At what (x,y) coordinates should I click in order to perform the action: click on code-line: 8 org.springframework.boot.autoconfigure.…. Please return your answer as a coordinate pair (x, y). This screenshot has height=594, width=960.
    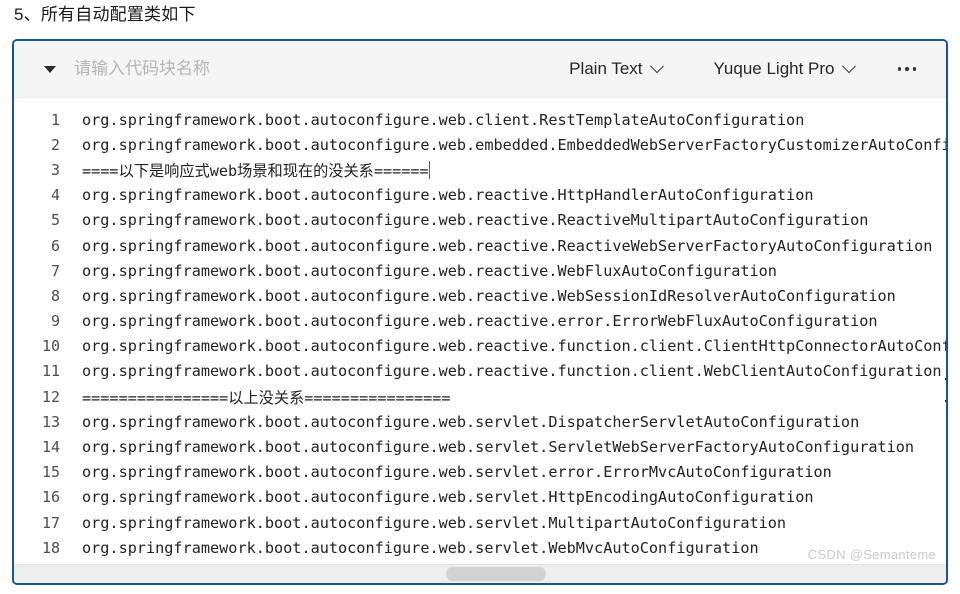
    Looking at the image, I should click on (480, 295).